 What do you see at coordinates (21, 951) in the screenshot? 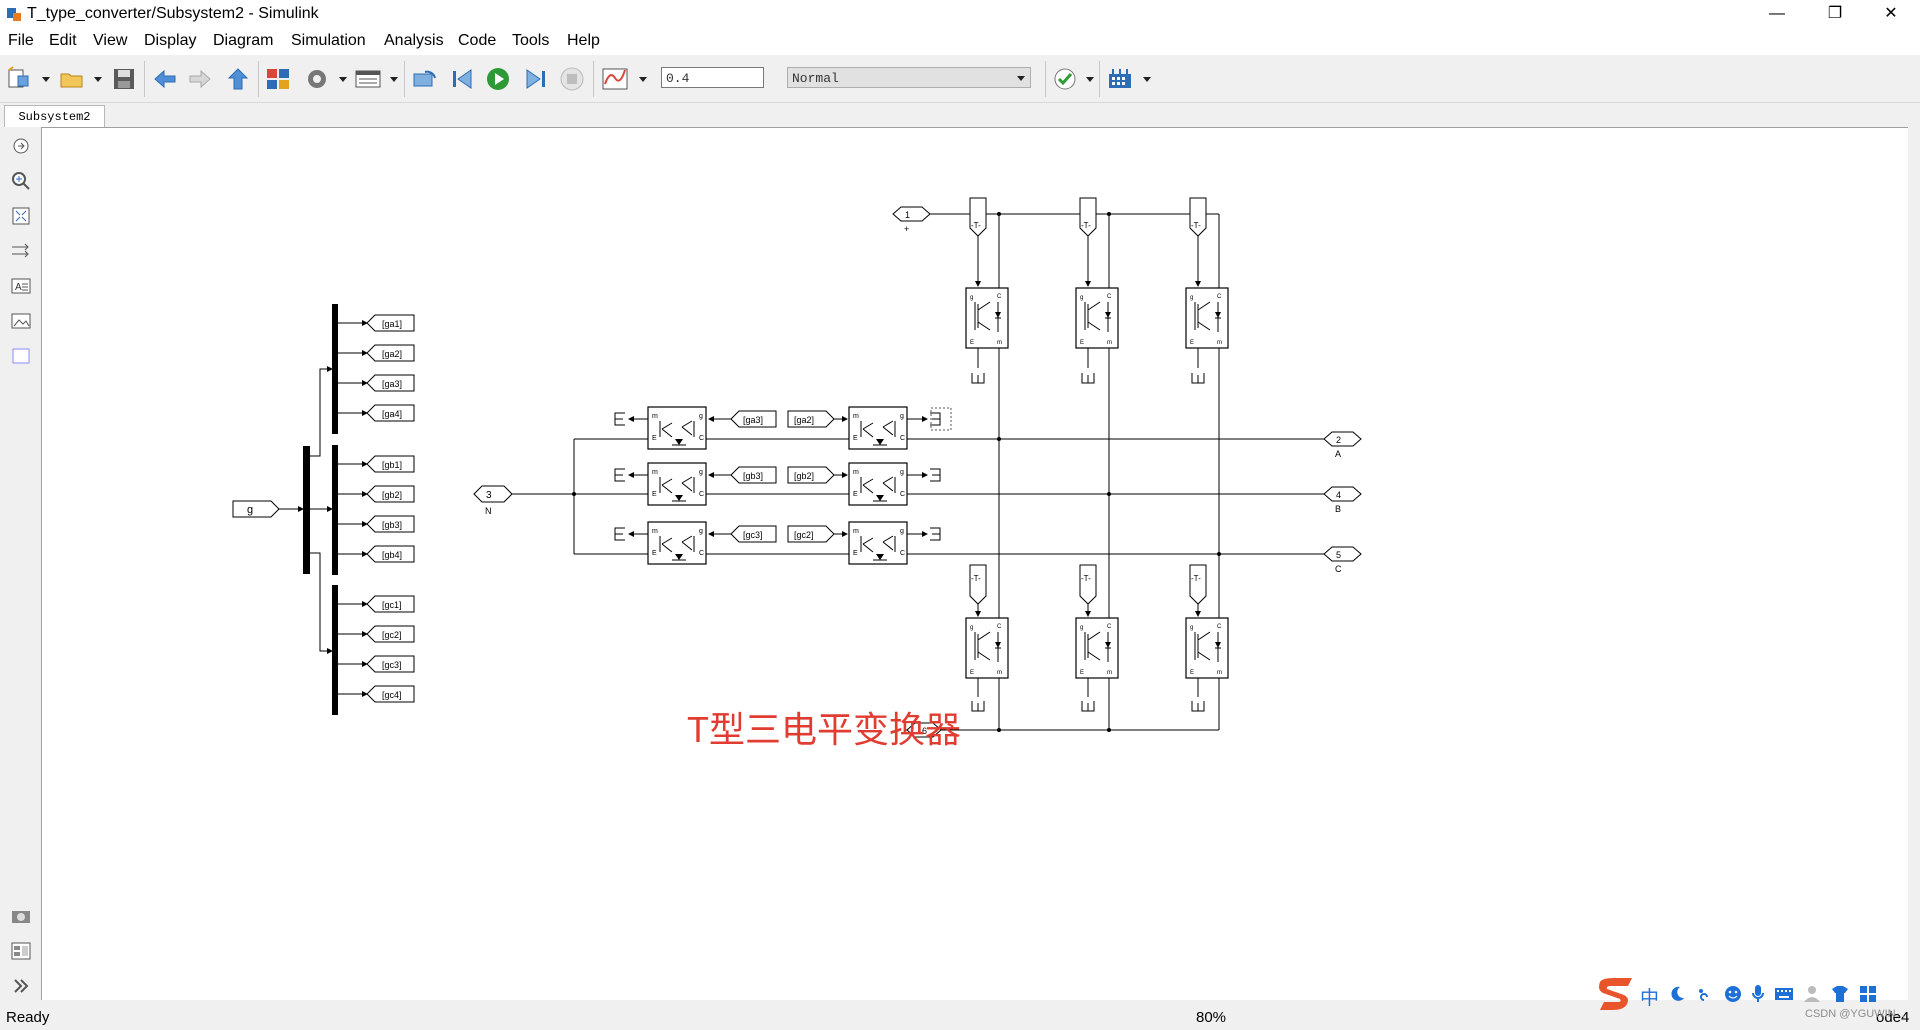
I see `model-browser-icon` at bounding box center [21, 951].